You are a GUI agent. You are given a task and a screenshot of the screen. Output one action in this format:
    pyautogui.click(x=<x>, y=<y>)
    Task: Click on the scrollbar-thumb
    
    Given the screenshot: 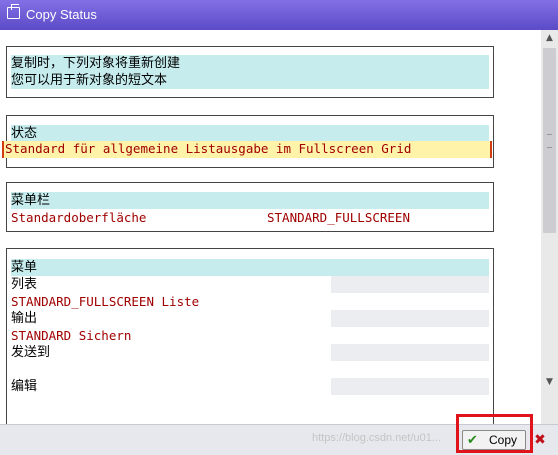 What is the action you would take?
    pyautogui.click(x=549, y=140)
    